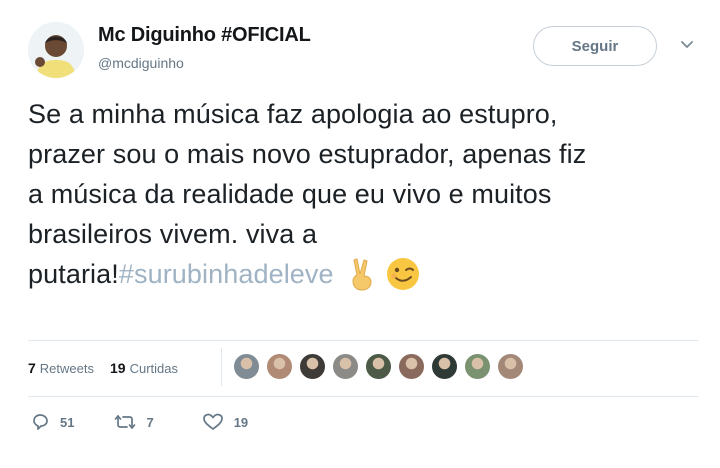  What do you see at coordinates (103, 368) in the screenshot?
I see `tweet-stats: 7 Retweets 19 Curtidas` at bounding box center [103, 368].